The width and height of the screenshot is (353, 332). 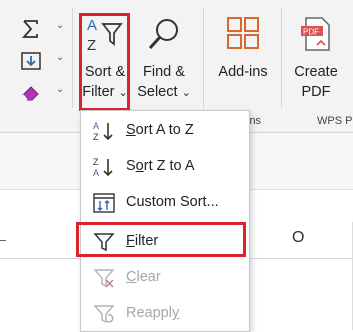 I want to click on fill-icon, so click(x=31, y=61).